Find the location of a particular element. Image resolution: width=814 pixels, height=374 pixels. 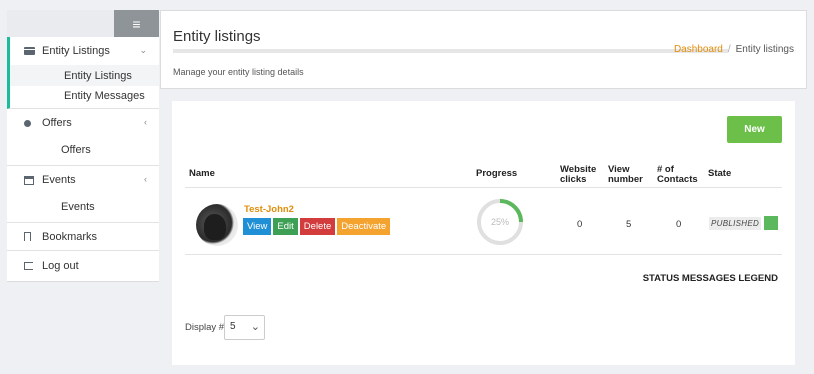

delete-button: Delete is located at coordinates (317, 226).